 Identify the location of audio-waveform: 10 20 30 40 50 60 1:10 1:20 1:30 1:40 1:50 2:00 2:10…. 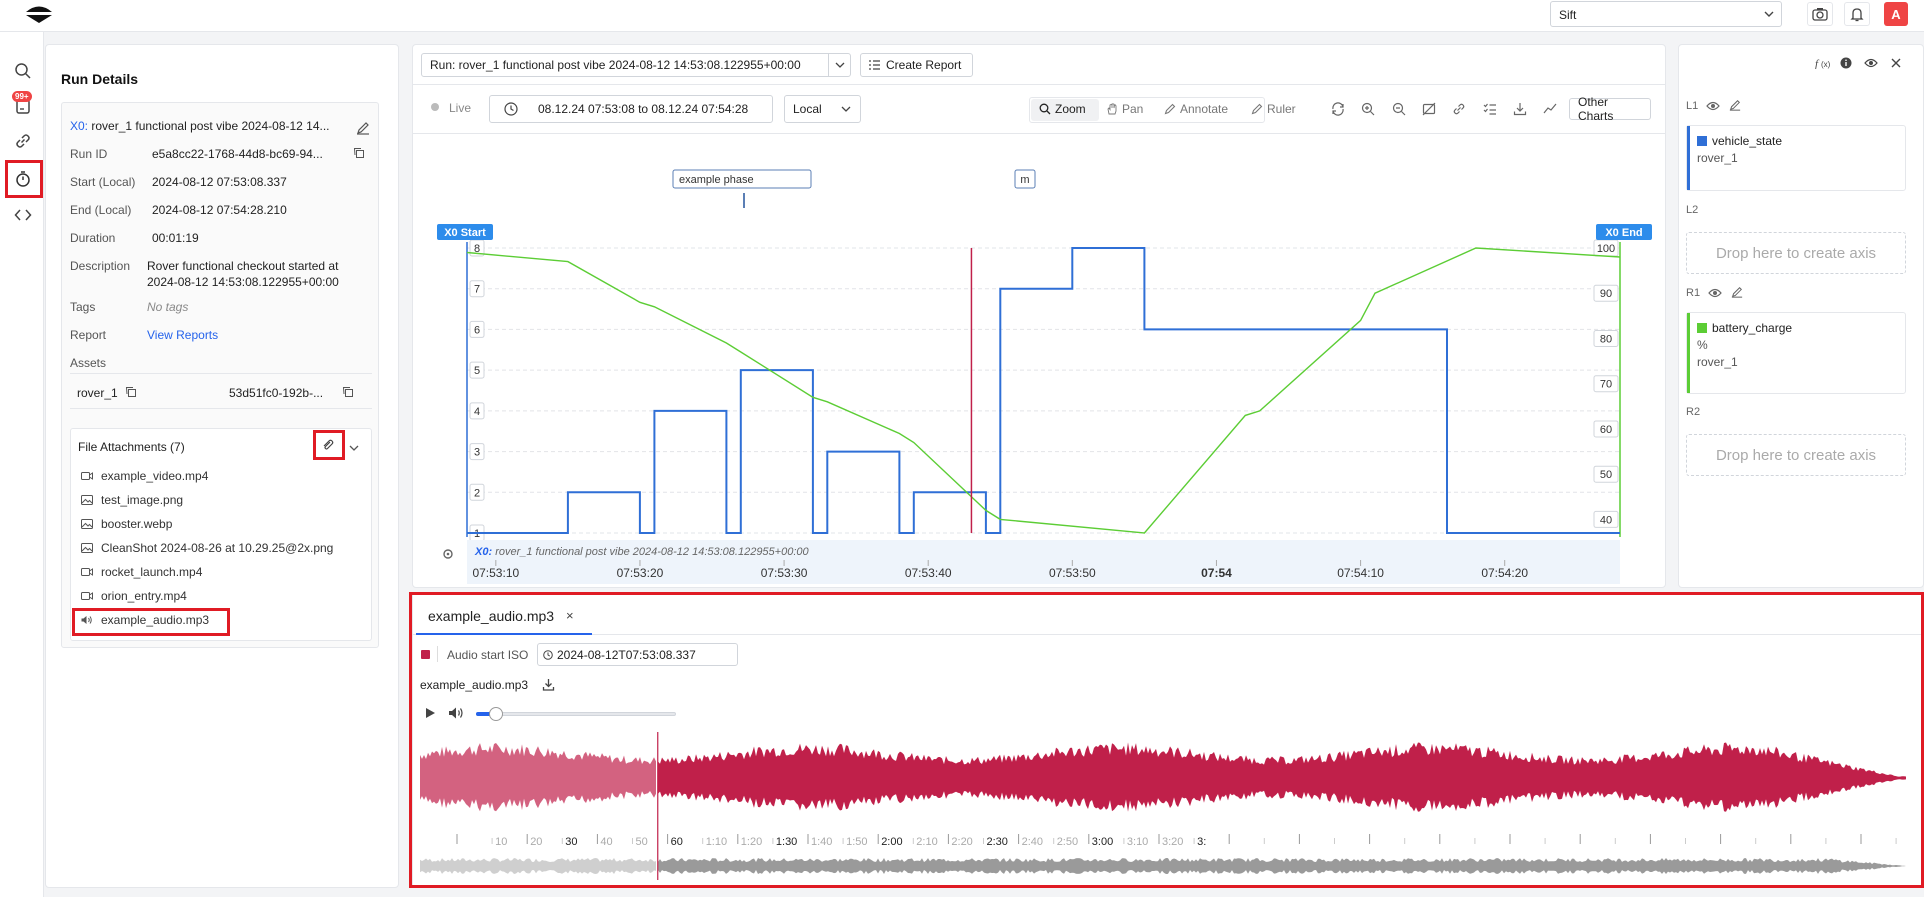
(1163, 805).